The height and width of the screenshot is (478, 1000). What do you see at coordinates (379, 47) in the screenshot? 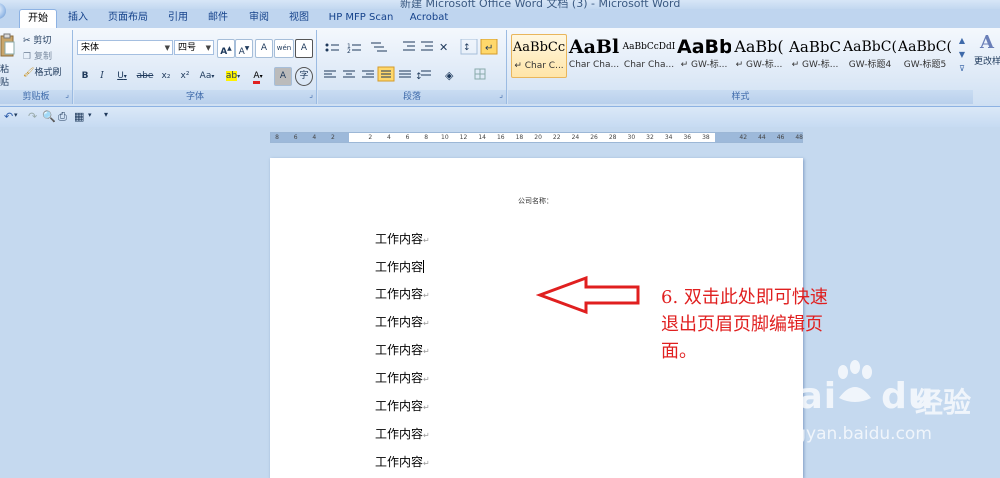
I see `multilevel-list-icon` at bounding box center [379, 47].